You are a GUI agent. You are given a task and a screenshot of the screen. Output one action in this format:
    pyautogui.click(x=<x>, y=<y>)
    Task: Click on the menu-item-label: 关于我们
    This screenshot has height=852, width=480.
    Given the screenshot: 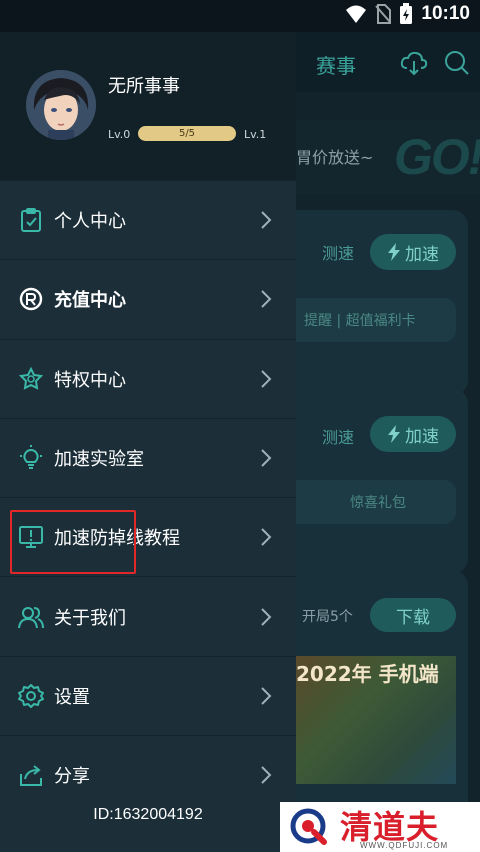 What is the action you would take?
    pyautogui.click(x=90, y=618)
    